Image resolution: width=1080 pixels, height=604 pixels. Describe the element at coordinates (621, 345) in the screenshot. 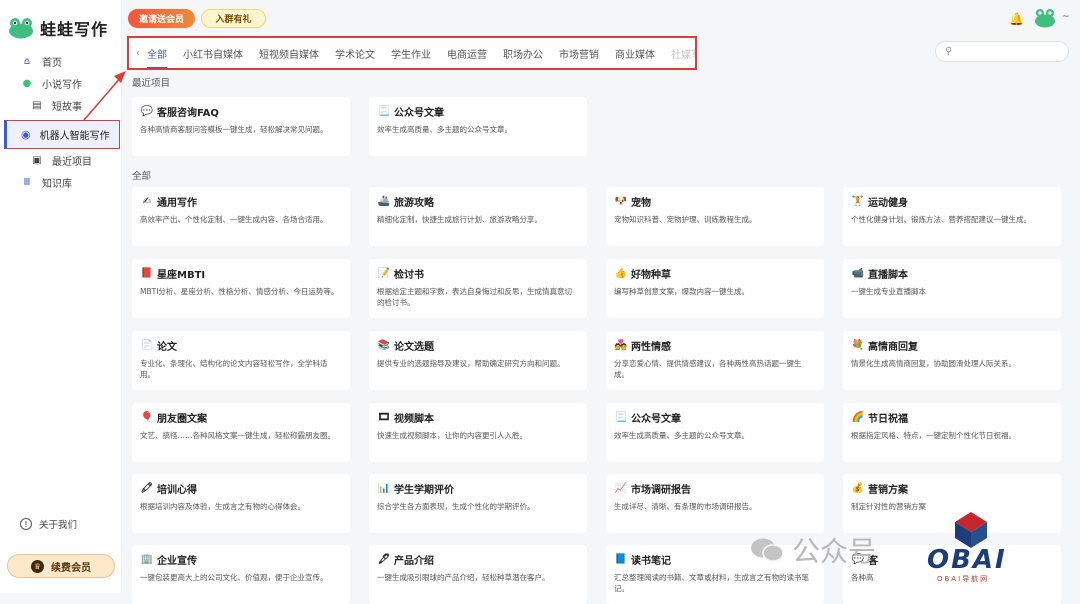

I see `card-icon: 💑` at that location.